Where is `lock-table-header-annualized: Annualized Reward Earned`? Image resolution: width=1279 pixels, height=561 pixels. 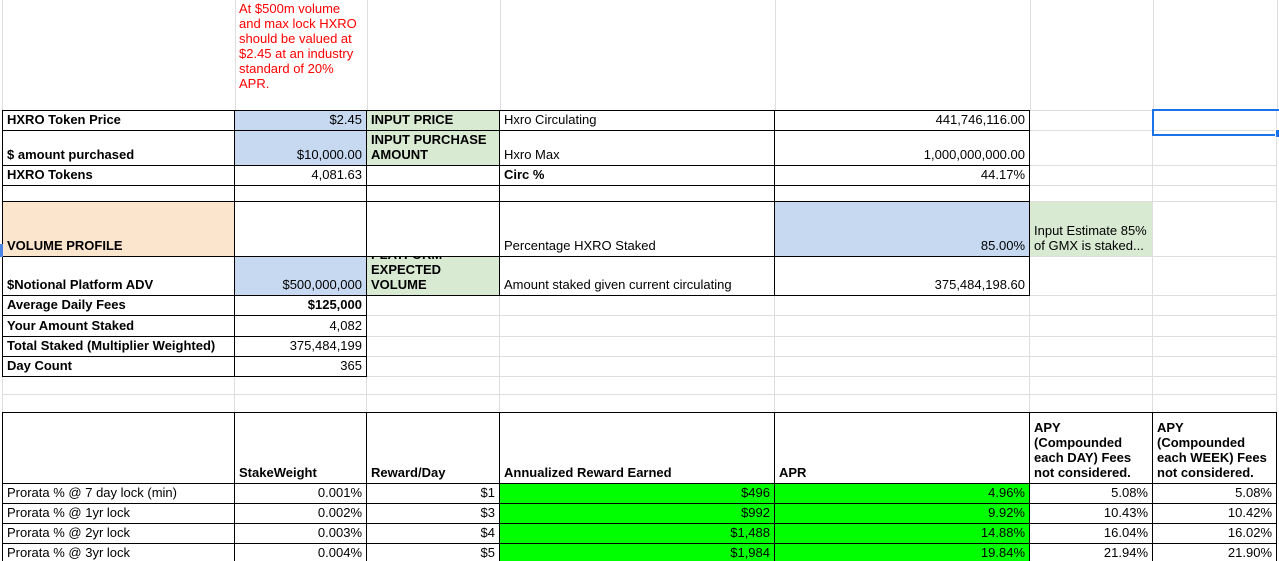 lock-table-header-annualized: Annualized Reward Earned is located at coordinates (637, 448).